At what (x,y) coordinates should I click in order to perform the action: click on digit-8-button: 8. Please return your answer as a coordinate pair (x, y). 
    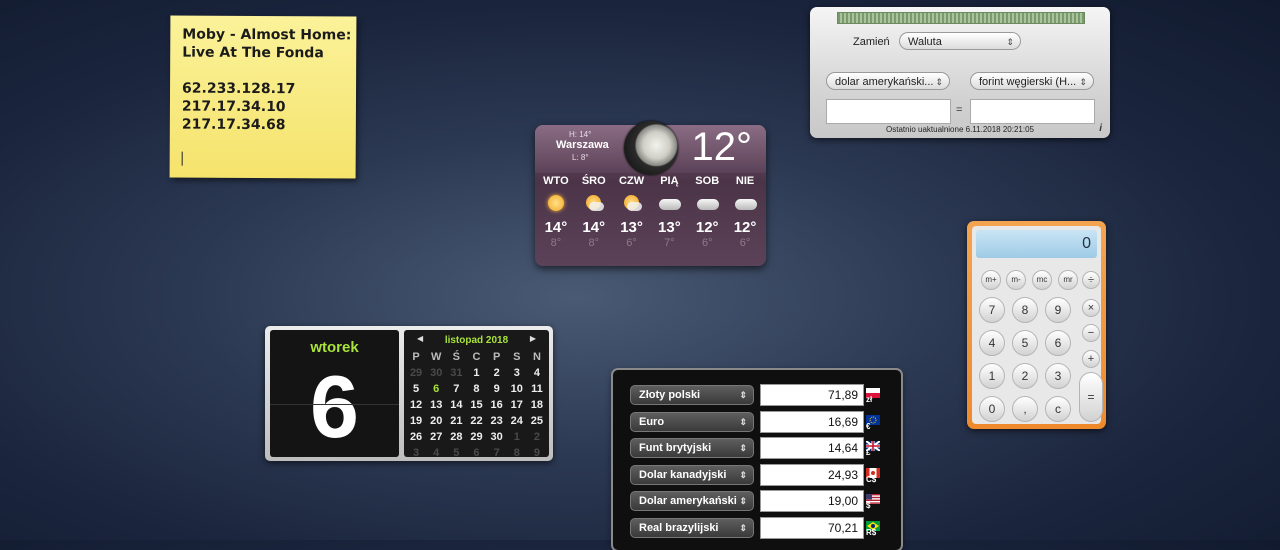
    Looking at the image, I should click on (1025, 310).